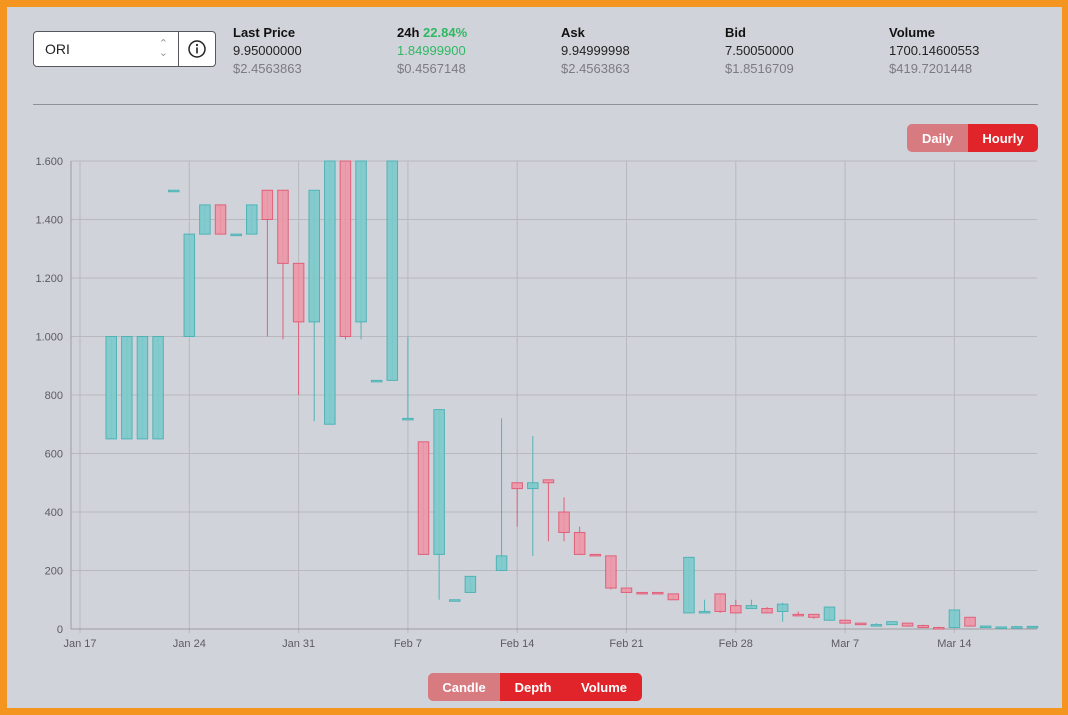 This screenshot has width=1068, height=715. I want to click on chevron-updown-icon: ⌃ ⌄, so click(163, 48).